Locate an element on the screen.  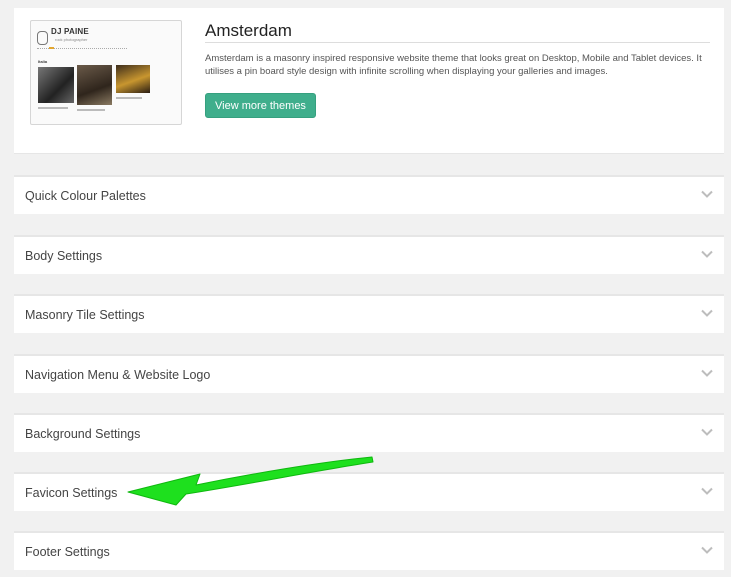
title-divider is located at coordinates (457, 42).